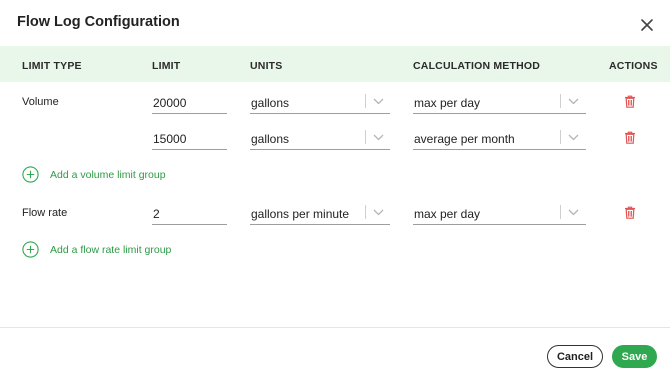 Image resolution: width=670 pixels, height=382 pixels. What do you see at coordinates (634, 356) in the screenshot?
I see `save-button: Save` at bounding box center [634, 356].